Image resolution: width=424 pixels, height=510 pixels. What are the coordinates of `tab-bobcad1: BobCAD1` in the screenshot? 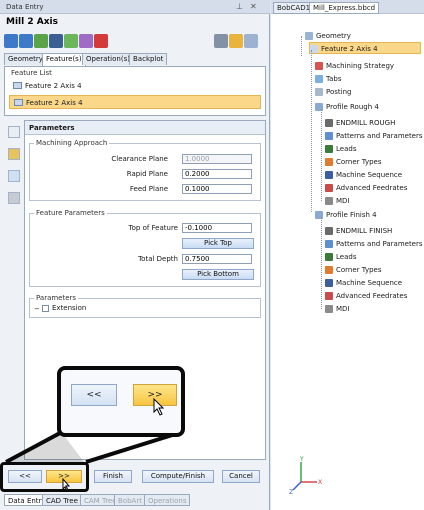 It's located at (294, 8).